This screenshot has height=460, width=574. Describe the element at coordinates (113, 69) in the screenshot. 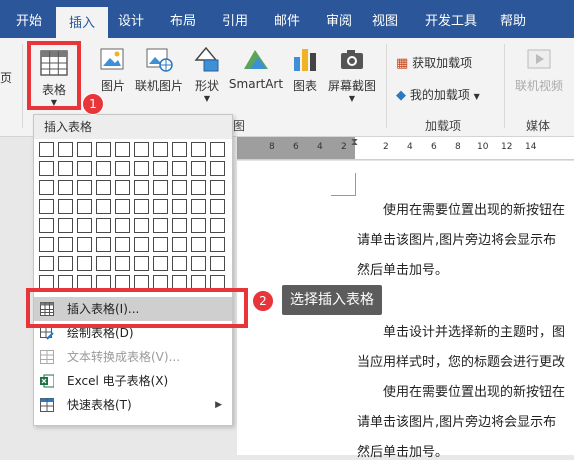

I see `picture-button: 图片` at that location.